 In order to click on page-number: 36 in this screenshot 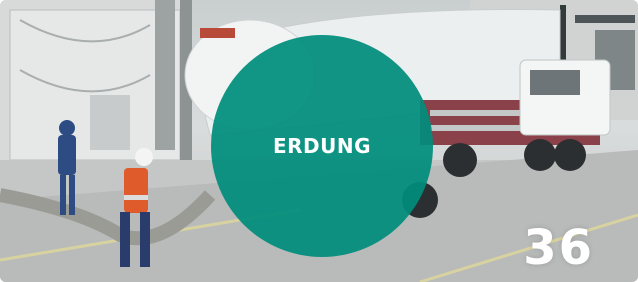, I will do `click(558, 248)`.